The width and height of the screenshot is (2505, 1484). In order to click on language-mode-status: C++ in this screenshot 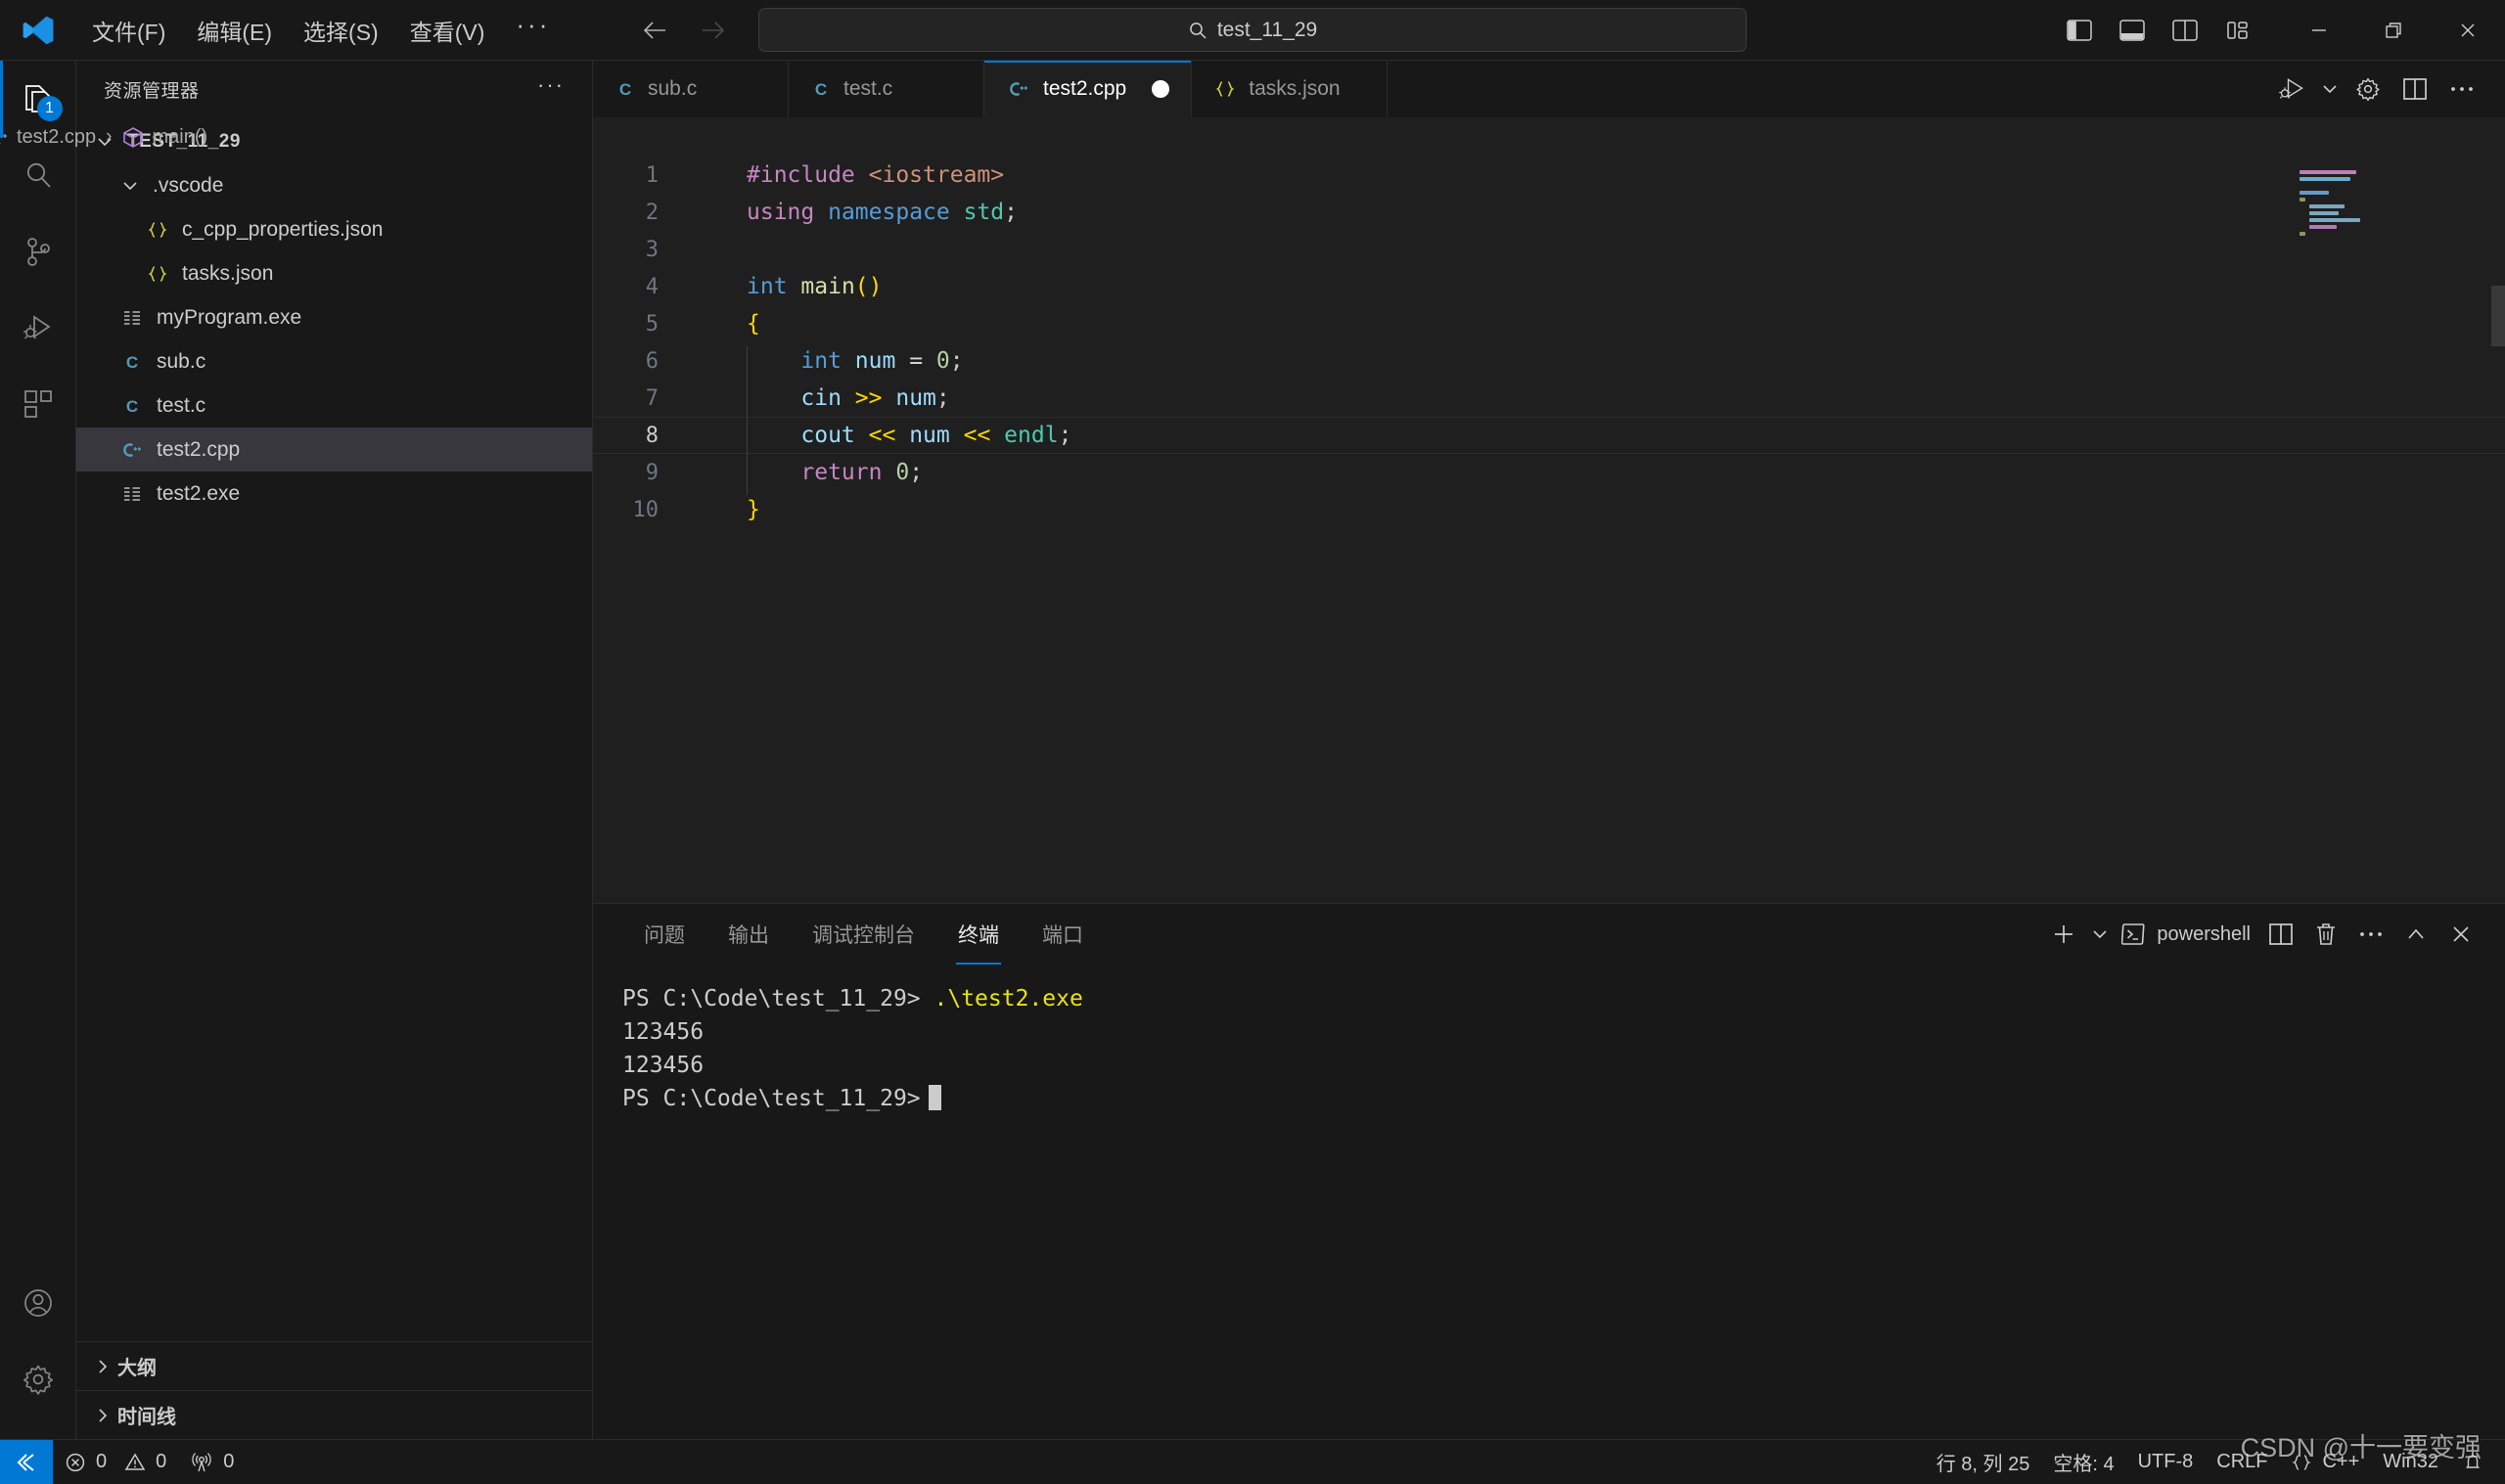, I will do `click(2325, 1462)`.